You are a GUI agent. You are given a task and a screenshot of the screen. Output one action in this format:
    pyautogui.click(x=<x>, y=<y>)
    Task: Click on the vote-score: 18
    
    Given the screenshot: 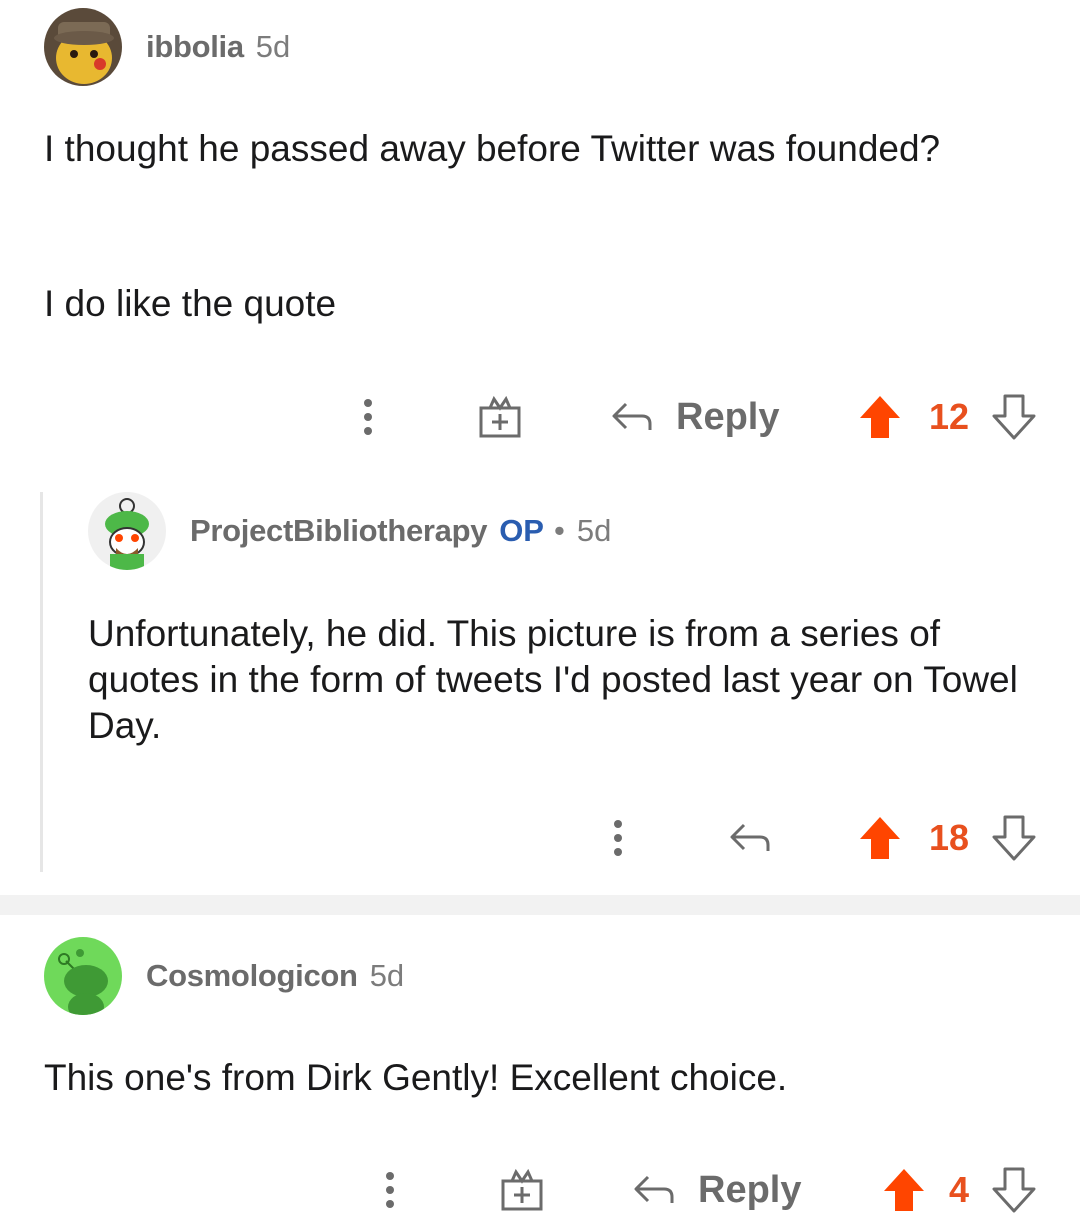 What is the action you would take?
    pyautogui.click(x=949, y=837)
    